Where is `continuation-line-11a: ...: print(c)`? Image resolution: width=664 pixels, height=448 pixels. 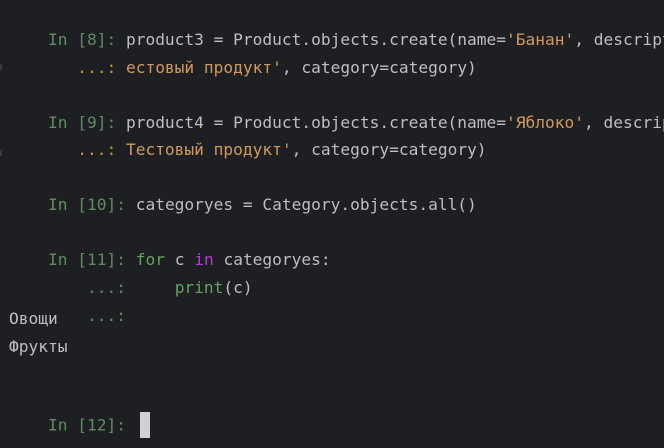
continuation-line-11a: ...: print(c) is located at coordinates (131, 274).